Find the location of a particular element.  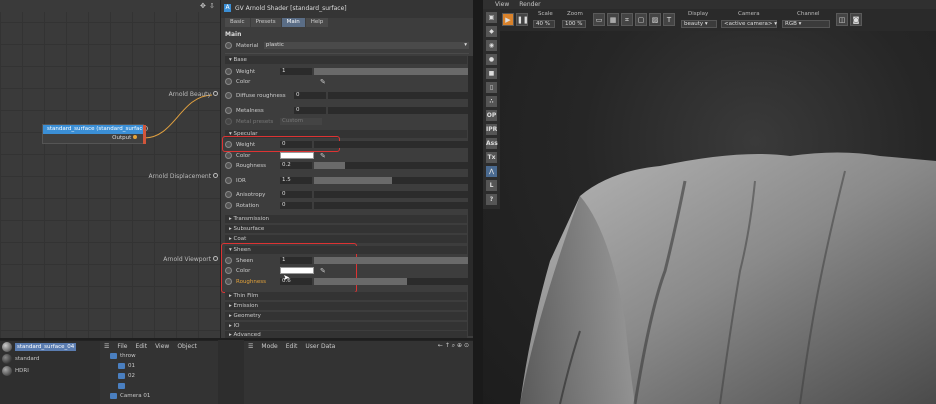

tab-basic: Basic is located at coordinates (237, 22).